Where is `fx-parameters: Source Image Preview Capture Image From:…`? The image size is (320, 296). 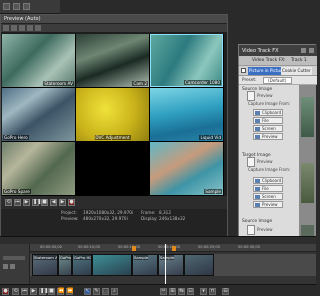 fx-parameters: Source Image Preview Capture Image From:… is located at coordinates (269, 164).